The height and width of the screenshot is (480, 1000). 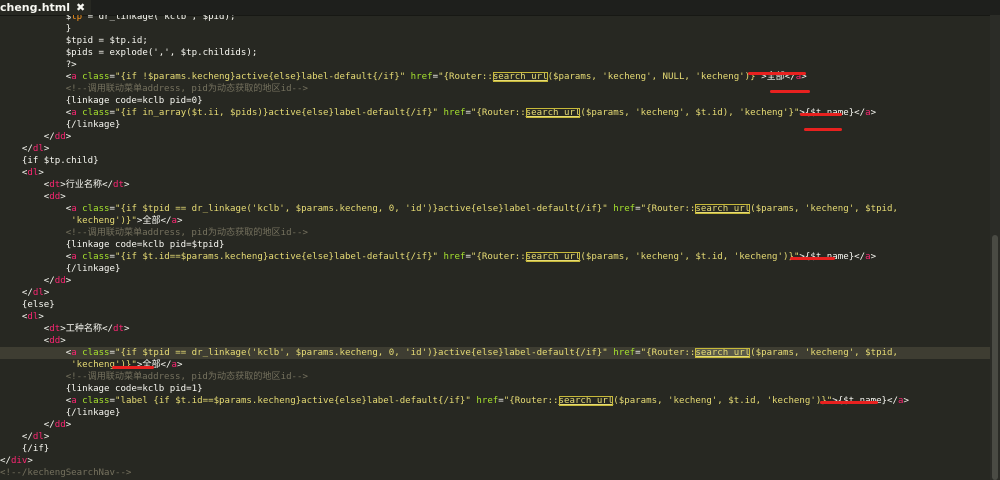 I want to click on code-line: $tpid = $tp.id;, so click(x=74, y=41).